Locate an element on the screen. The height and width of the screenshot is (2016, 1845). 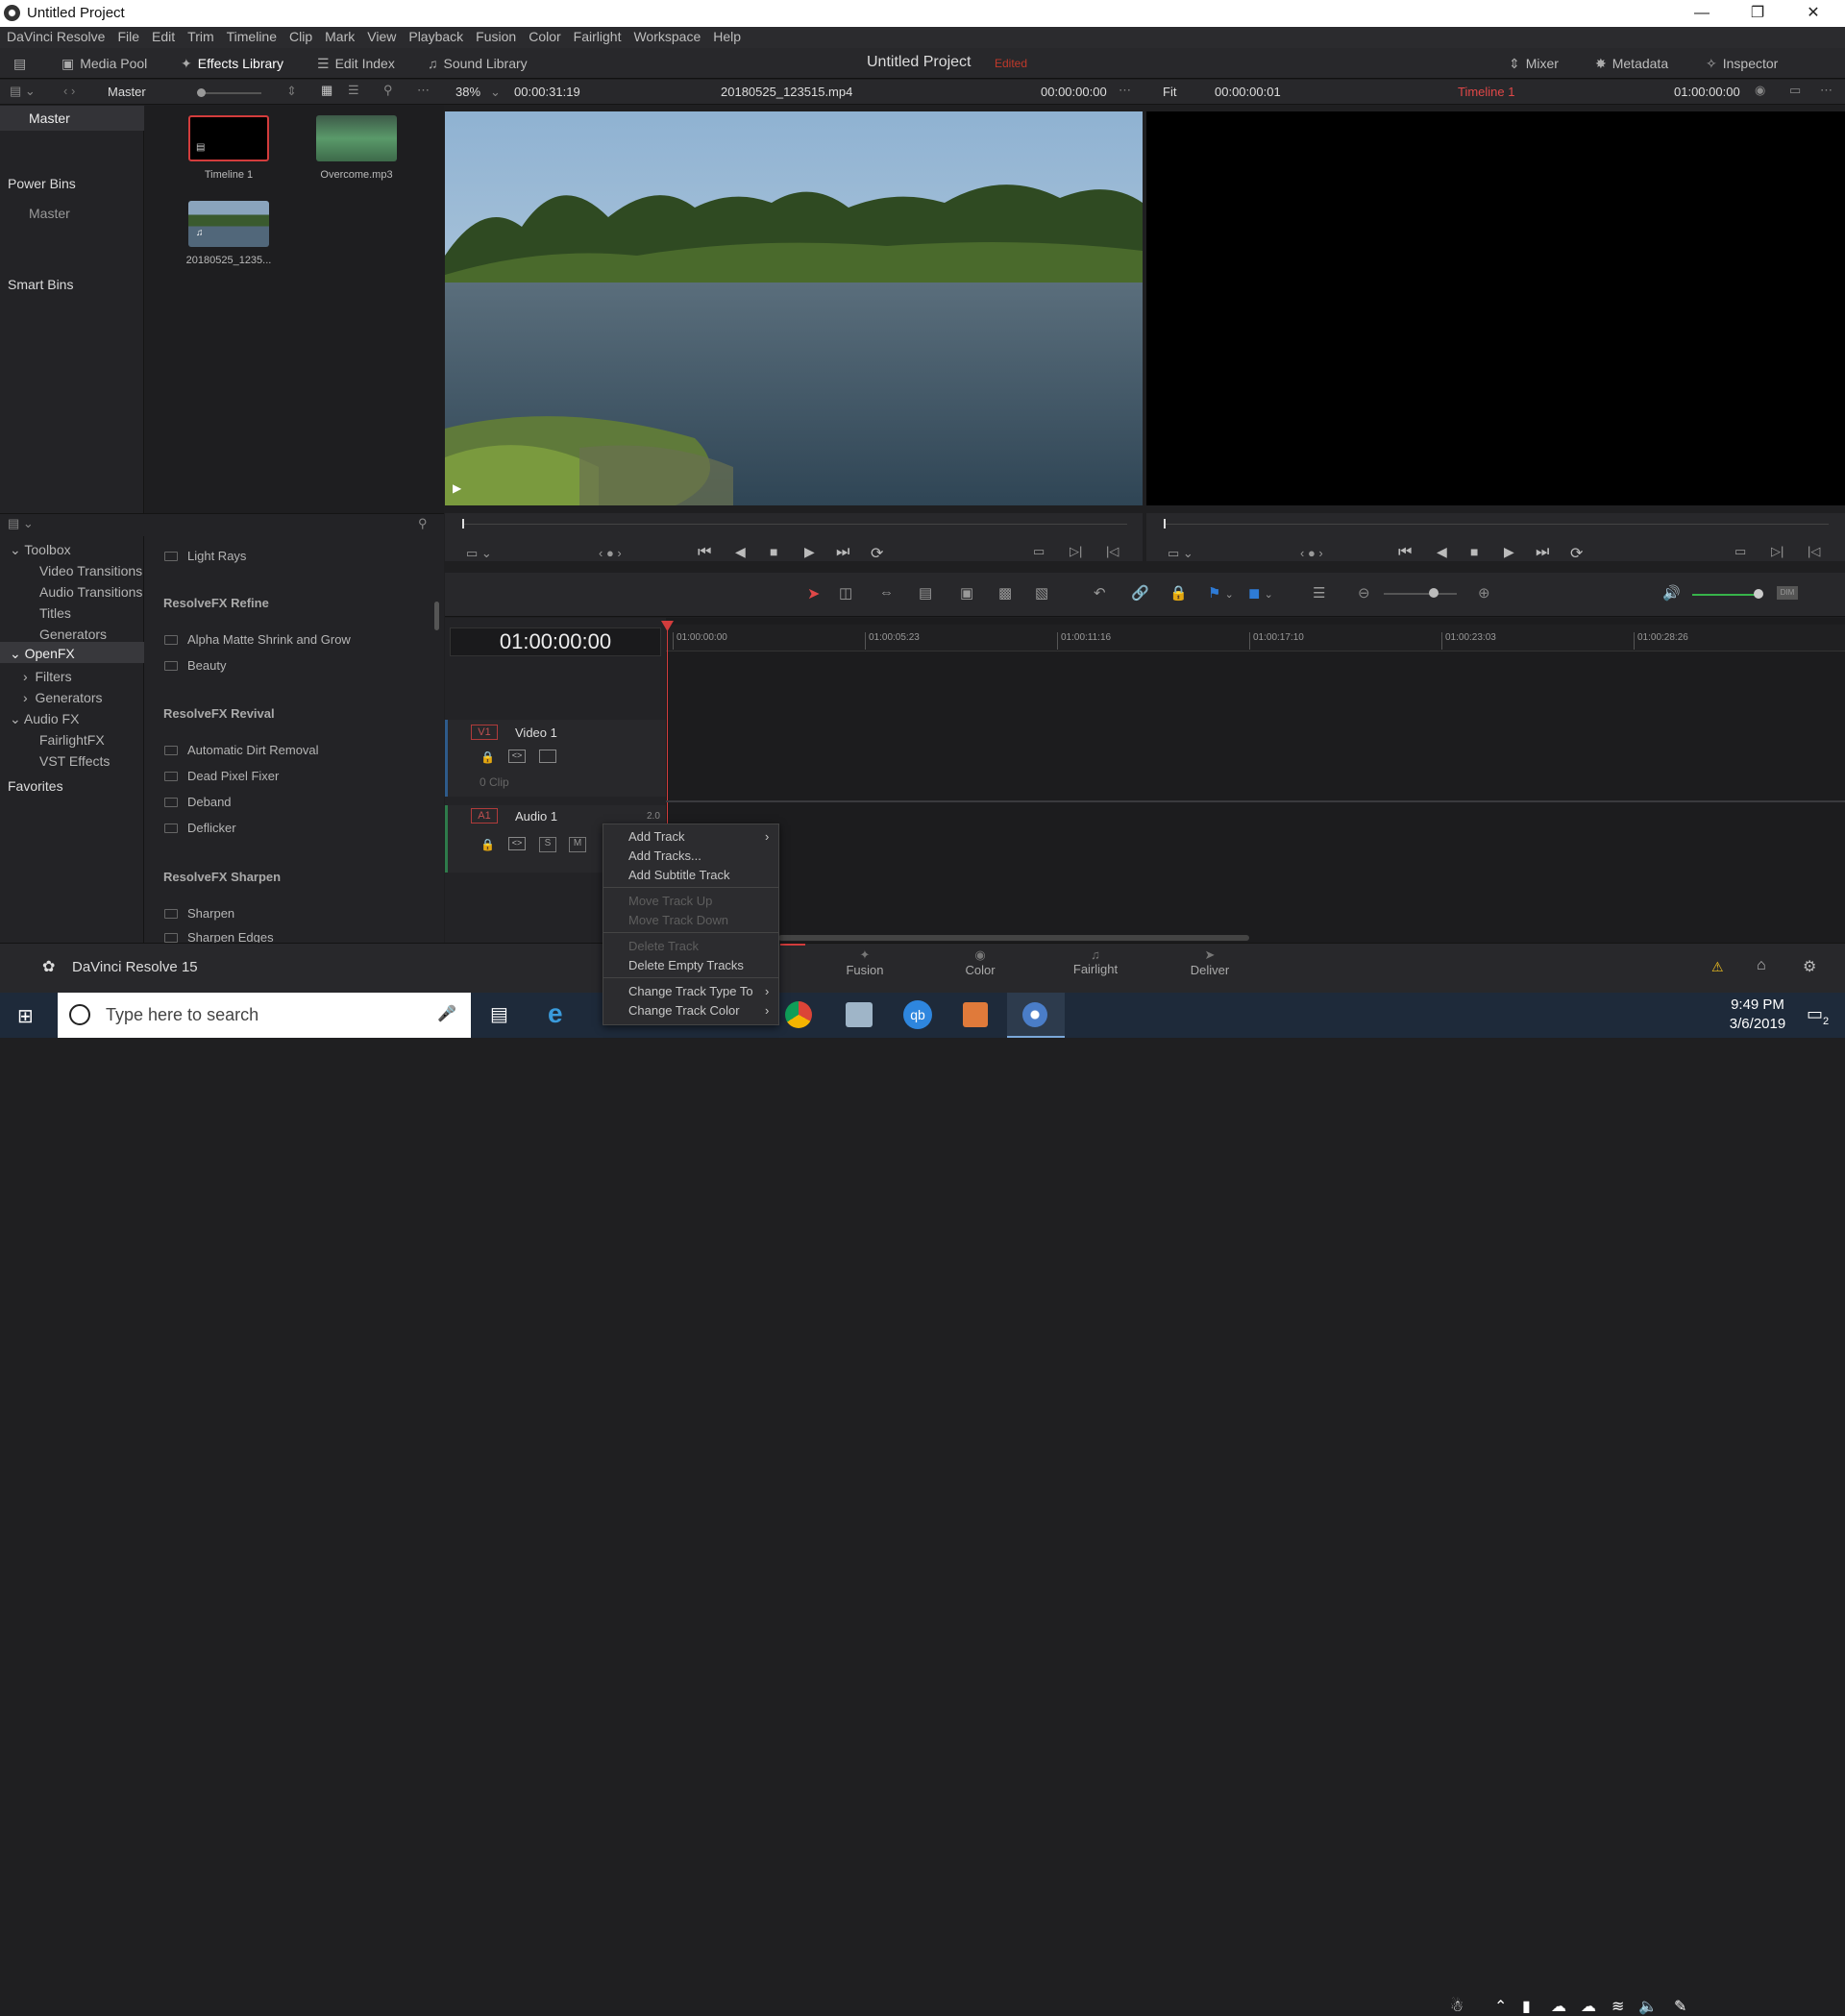
lock-icon: 🔒 is located at coordinates (488, 844).